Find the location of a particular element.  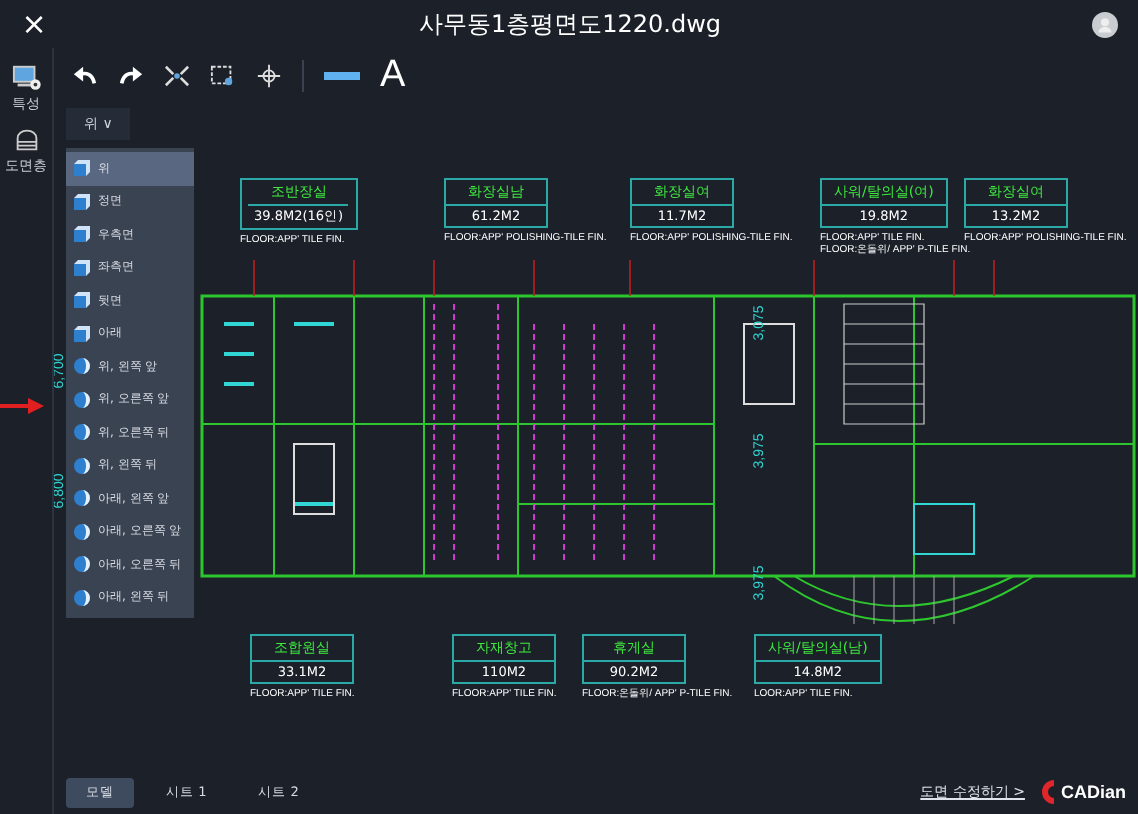

zoom-window-icon is located at coordinates (223, 76).